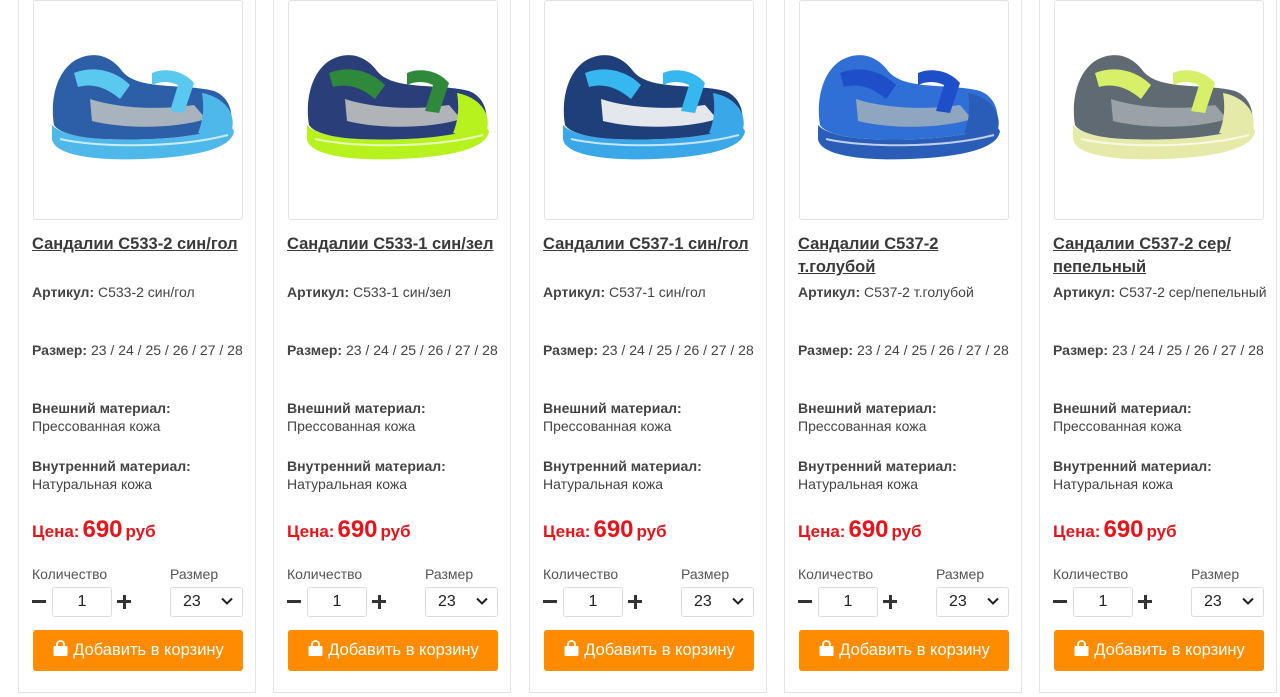 This screenshot has height=697, width=1280. What do you see at coordinates (139, 244) in the screenshot?
I see `product-title-link: Сандалии C533-2 син/гол` at bounding box center [139, 244].